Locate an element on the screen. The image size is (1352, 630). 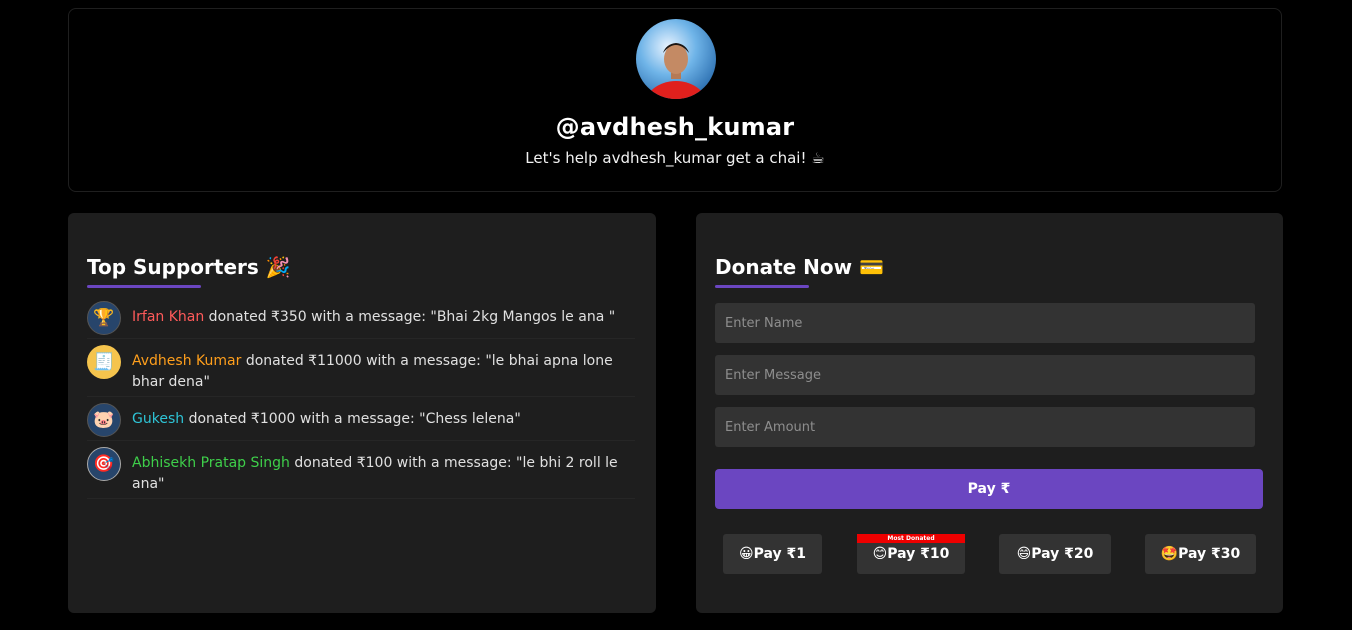
top-supporters-title: Top Supporters 🎉 is located at coordinates (189, 267).